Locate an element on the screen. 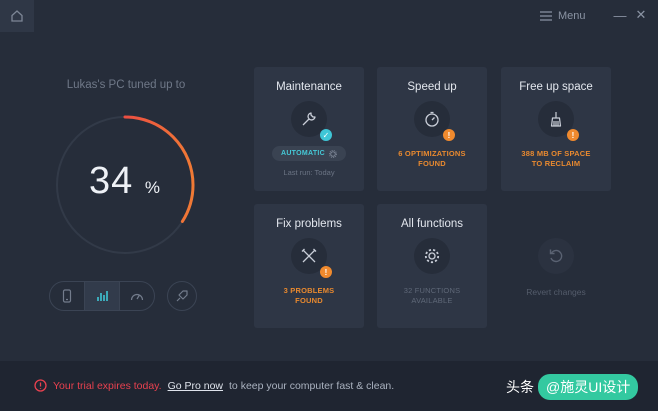 This screenshot has height=411, width=658. minimize-icon: — is located at coordinates (620, 15).